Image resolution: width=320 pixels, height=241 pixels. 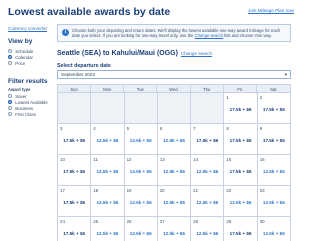 What do you see at coordinates (196, 190) in the screenshot?
I see `day-number: 21` at bounding box center [196, 190].